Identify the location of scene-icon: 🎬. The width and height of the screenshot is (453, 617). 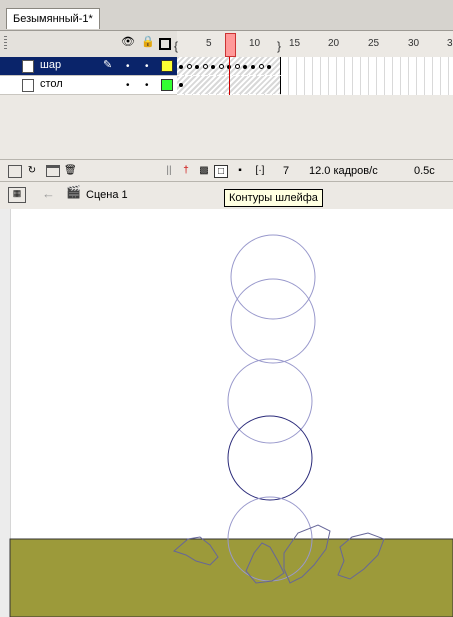
(73, 192).